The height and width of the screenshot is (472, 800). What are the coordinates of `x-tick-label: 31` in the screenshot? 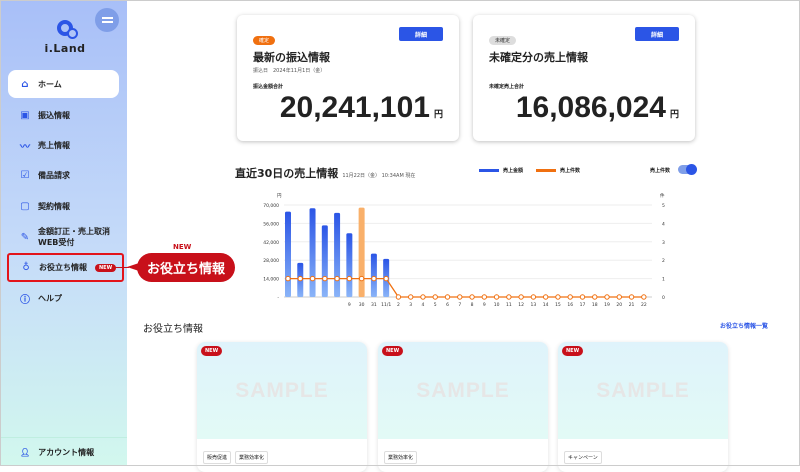 It's located at (374, 305).